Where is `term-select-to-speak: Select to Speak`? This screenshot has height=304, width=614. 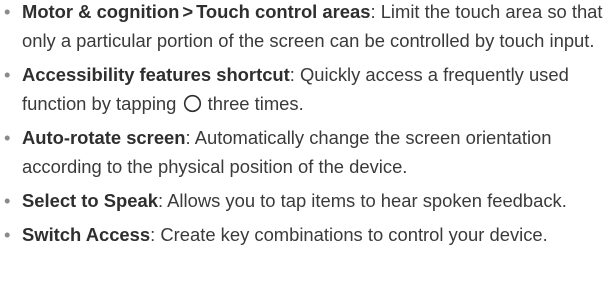 term-select-to-speak: Select to Speak is located at coordinates (90, 200).